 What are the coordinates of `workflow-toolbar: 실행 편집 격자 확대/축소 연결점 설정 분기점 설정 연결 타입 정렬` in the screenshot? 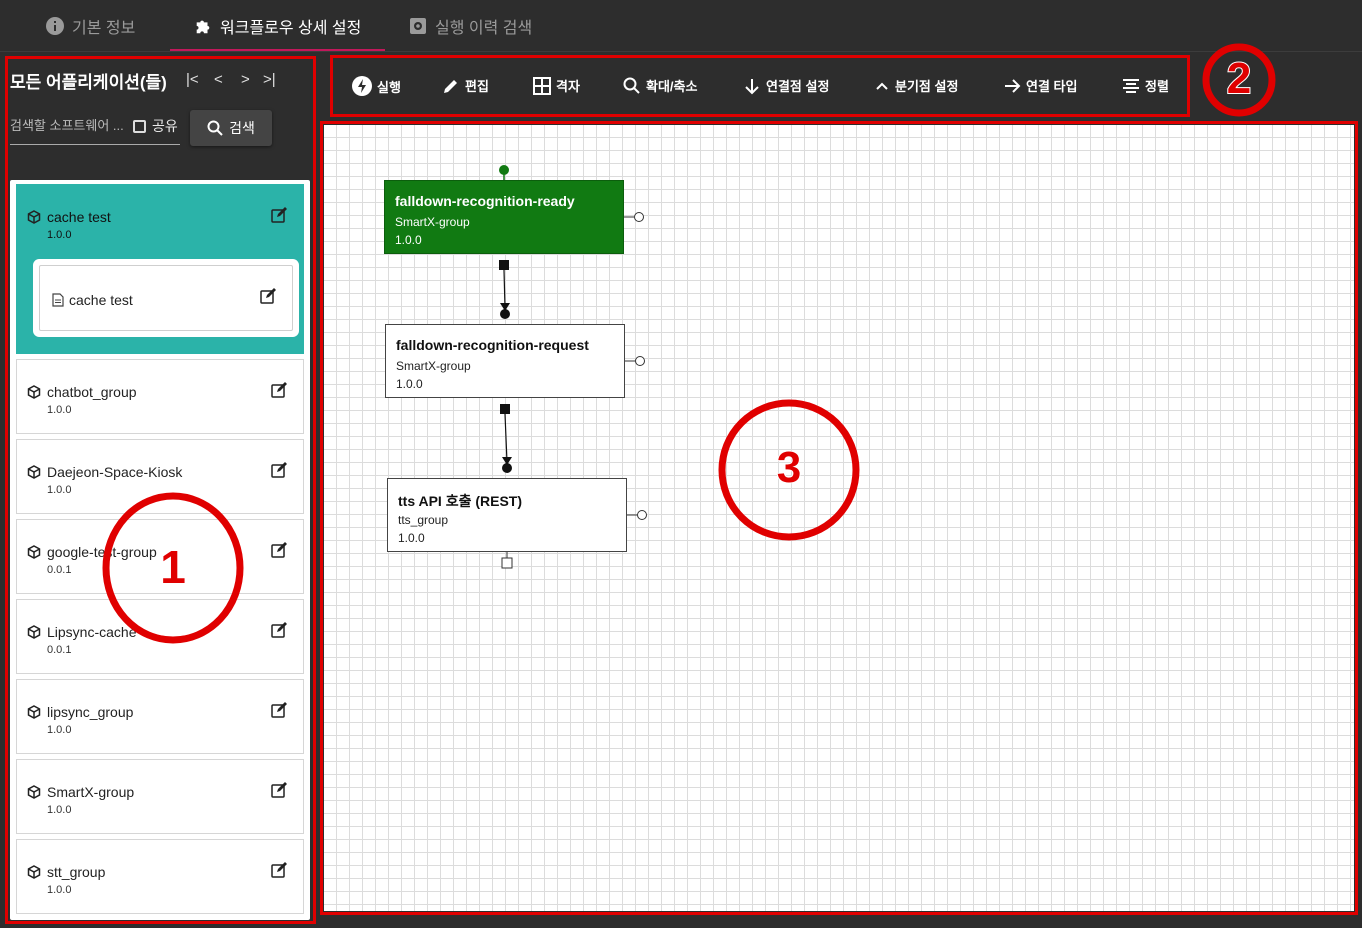 It's located at (760, 85).